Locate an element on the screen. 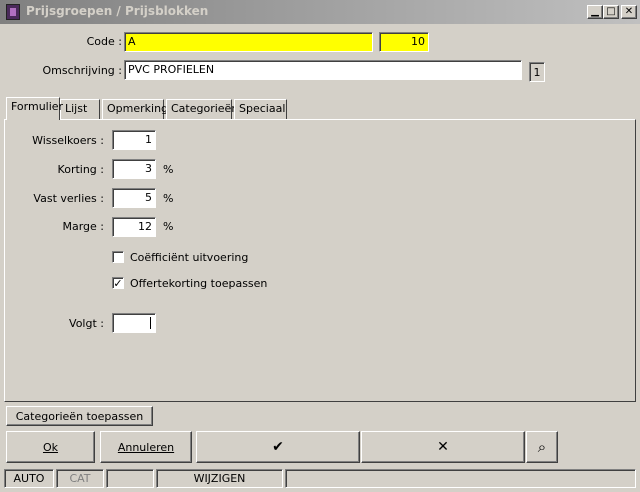  confirm-button: ✔ is located at coordinates (278, 447).